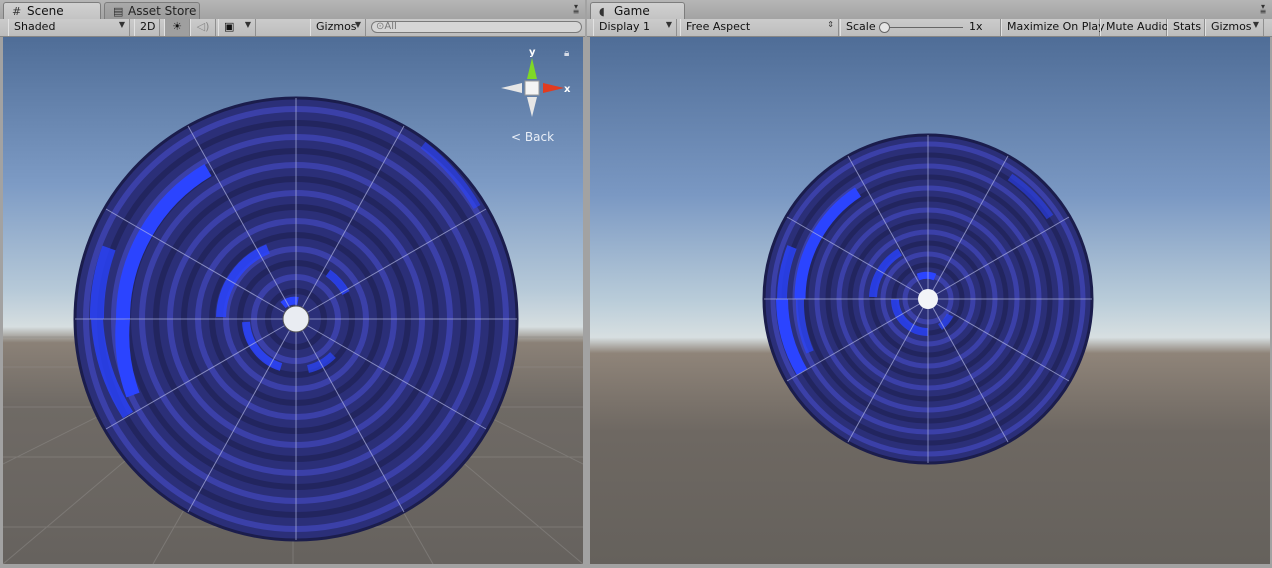 The height and width of the screenshot is (568, 1272). Describe the element at coordinates (532, 88) in the screenshot. I see `gizmo-center-cube` at that location.